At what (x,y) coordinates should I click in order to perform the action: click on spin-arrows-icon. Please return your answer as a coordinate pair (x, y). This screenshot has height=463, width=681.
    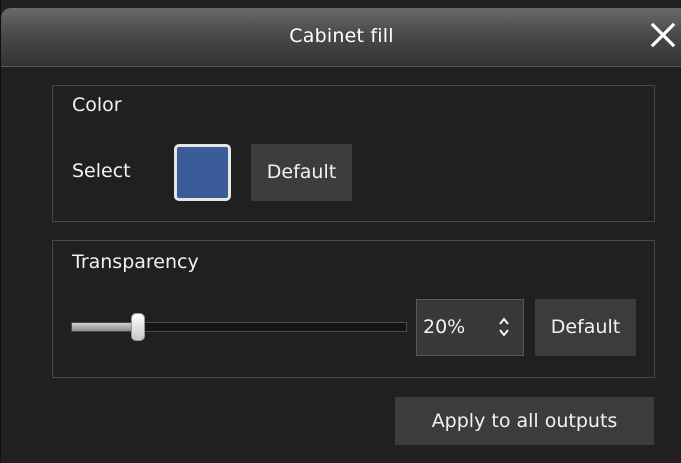
    Looking at the image, I should click on (504, 327).